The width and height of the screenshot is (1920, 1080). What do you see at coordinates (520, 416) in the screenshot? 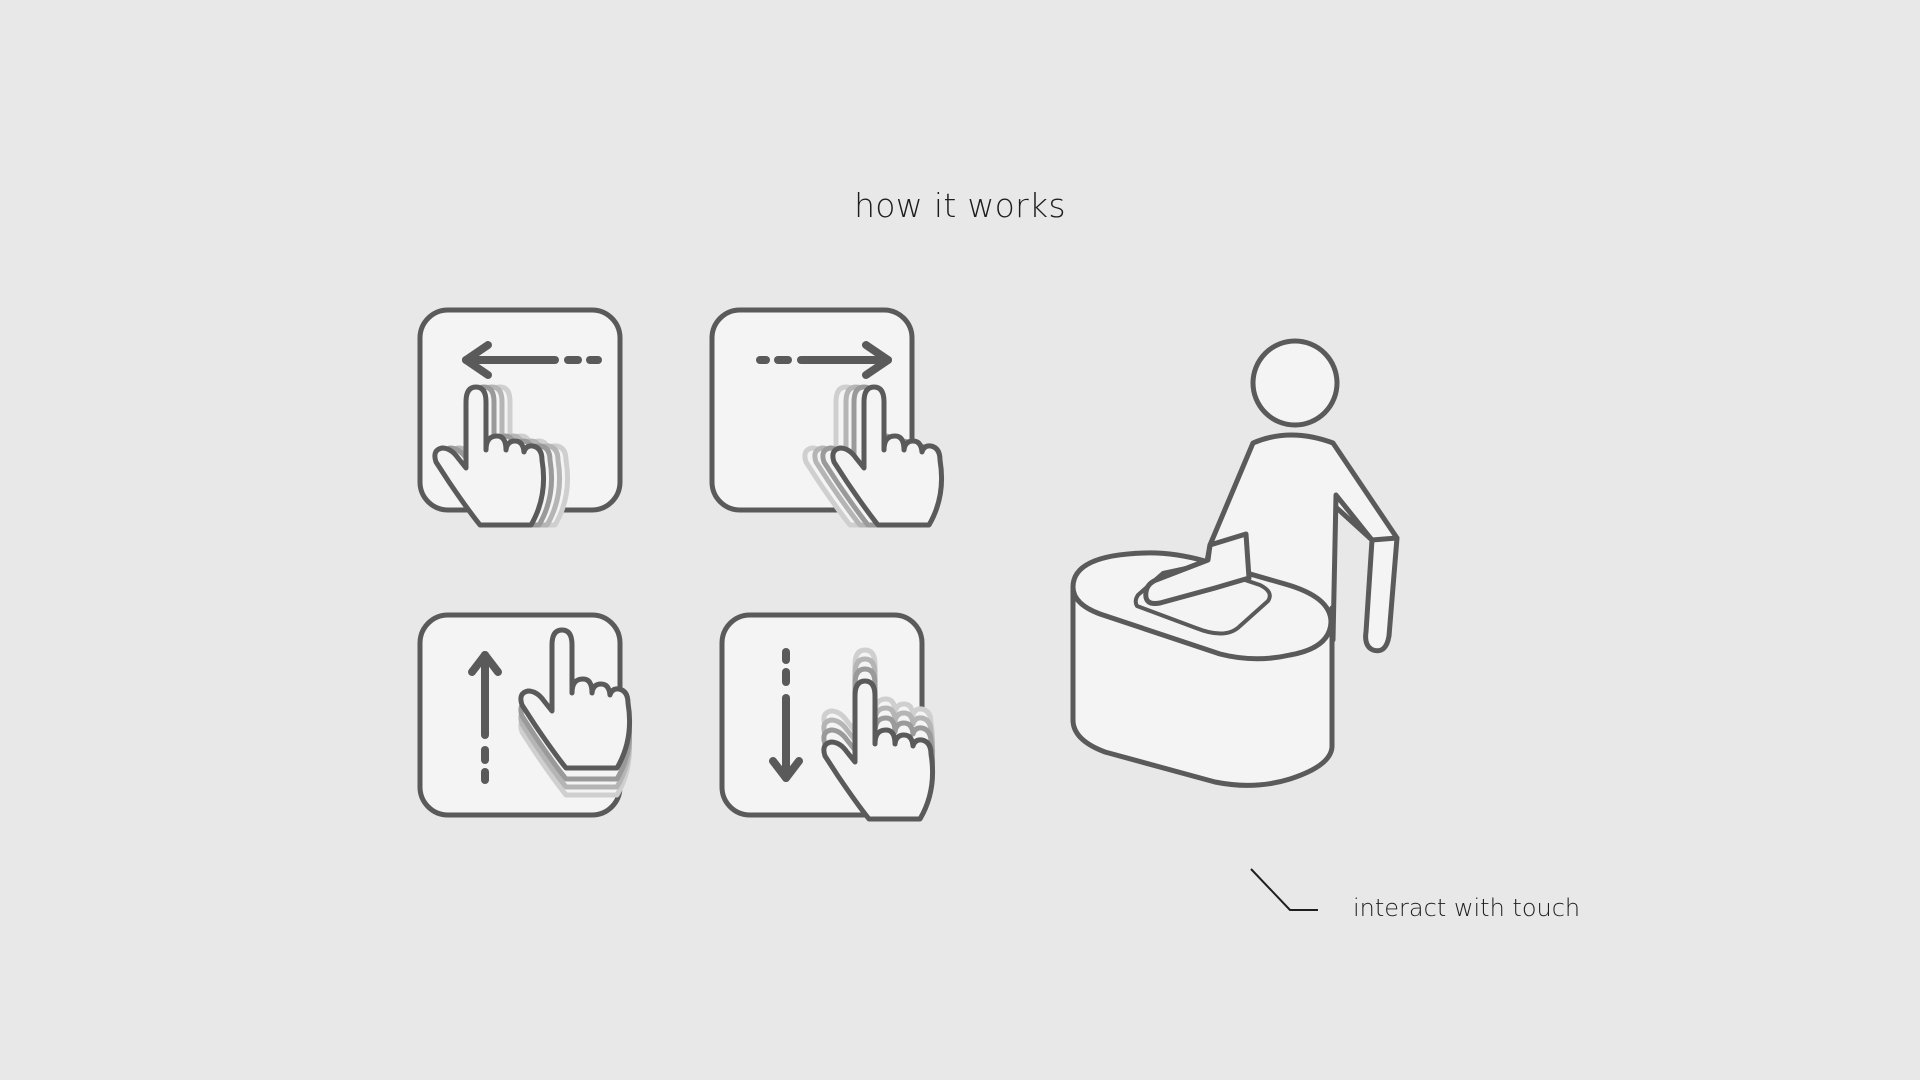
I see `gesture-swipe-left` at bounding box center [520, 416].